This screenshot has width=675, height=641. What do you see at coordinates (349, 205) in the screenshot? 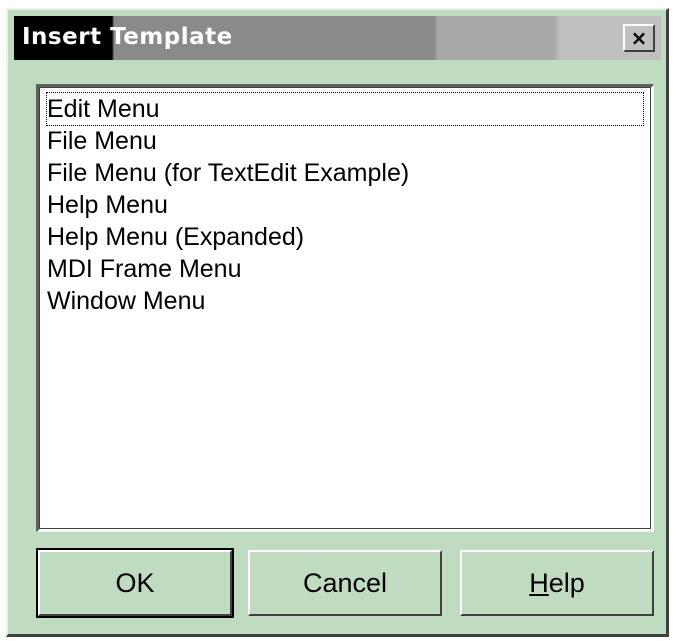
I see `list-item-help-menu: Help Menu` at bounding box center [349, 205].